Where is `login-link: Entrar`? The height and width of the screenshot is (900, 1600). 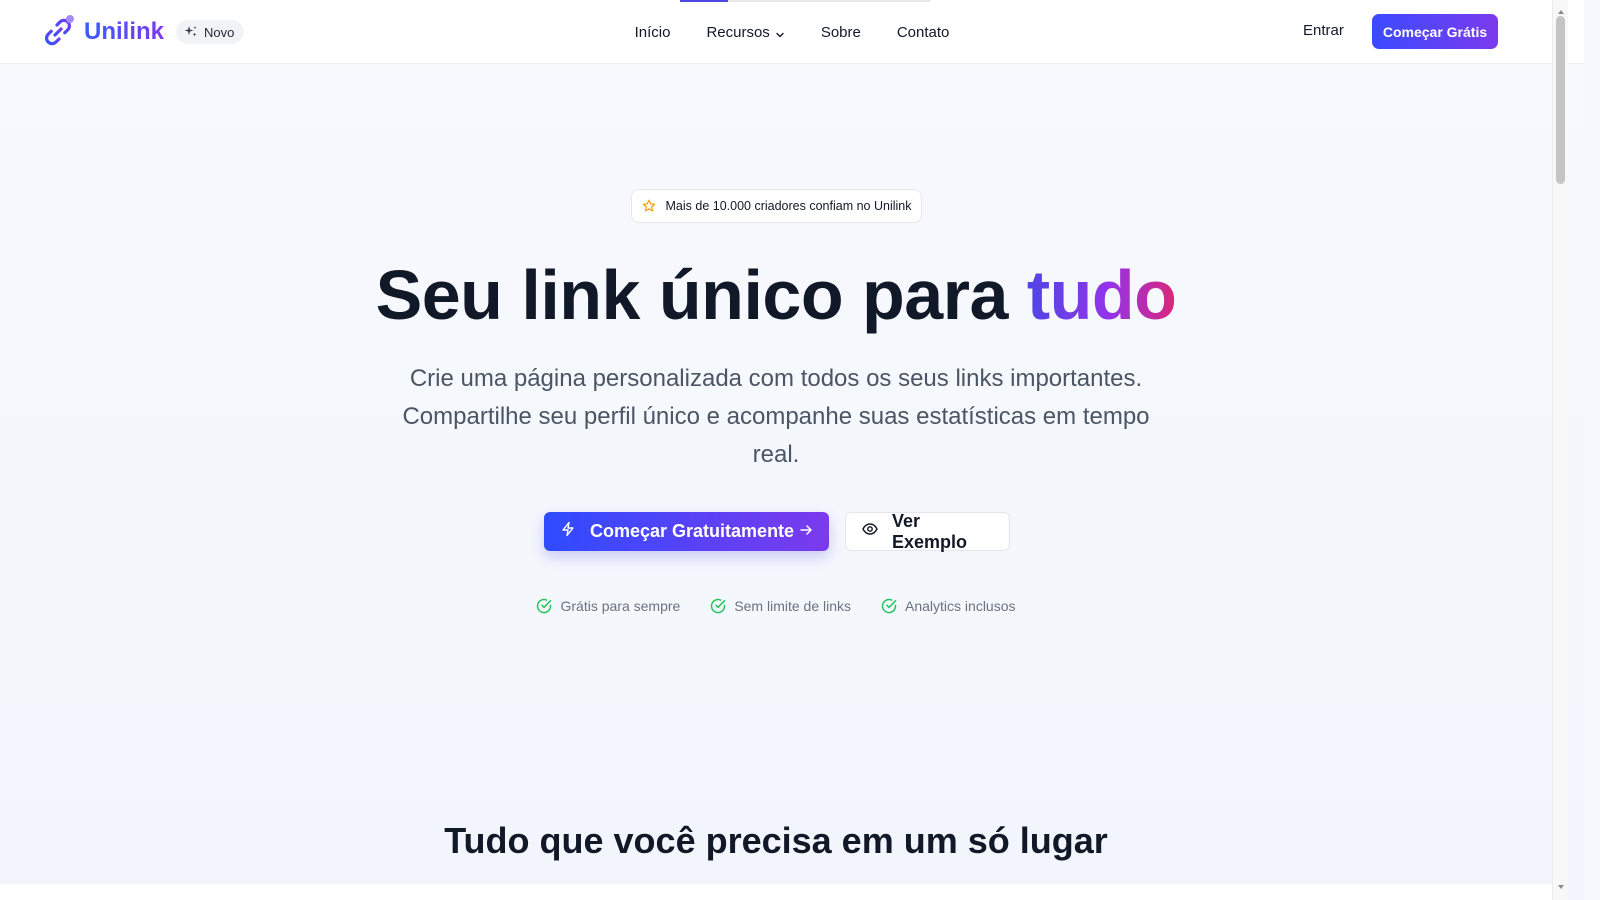 login-link: Entrar is located at coordinates (1323, 30).